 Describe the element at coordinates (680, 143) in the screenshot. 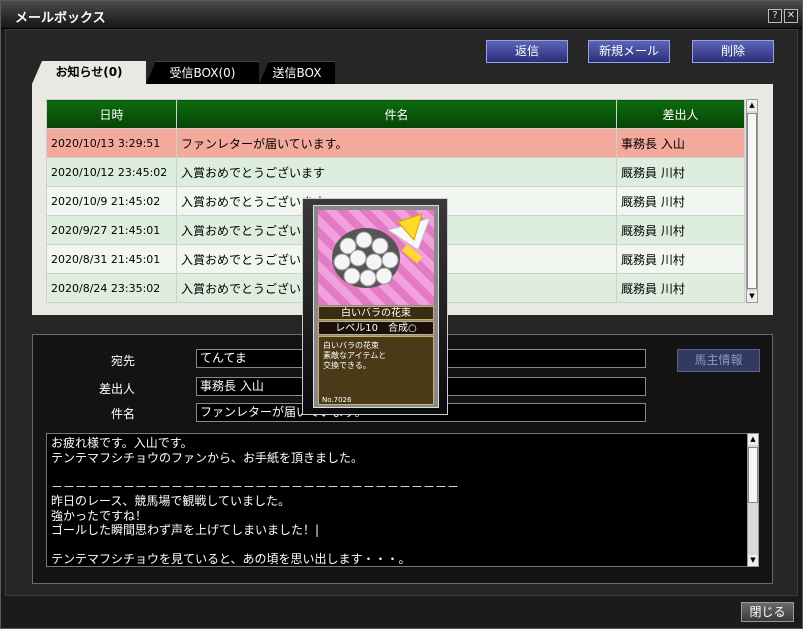

I see `row-sender: 事務長 入山` at that location.